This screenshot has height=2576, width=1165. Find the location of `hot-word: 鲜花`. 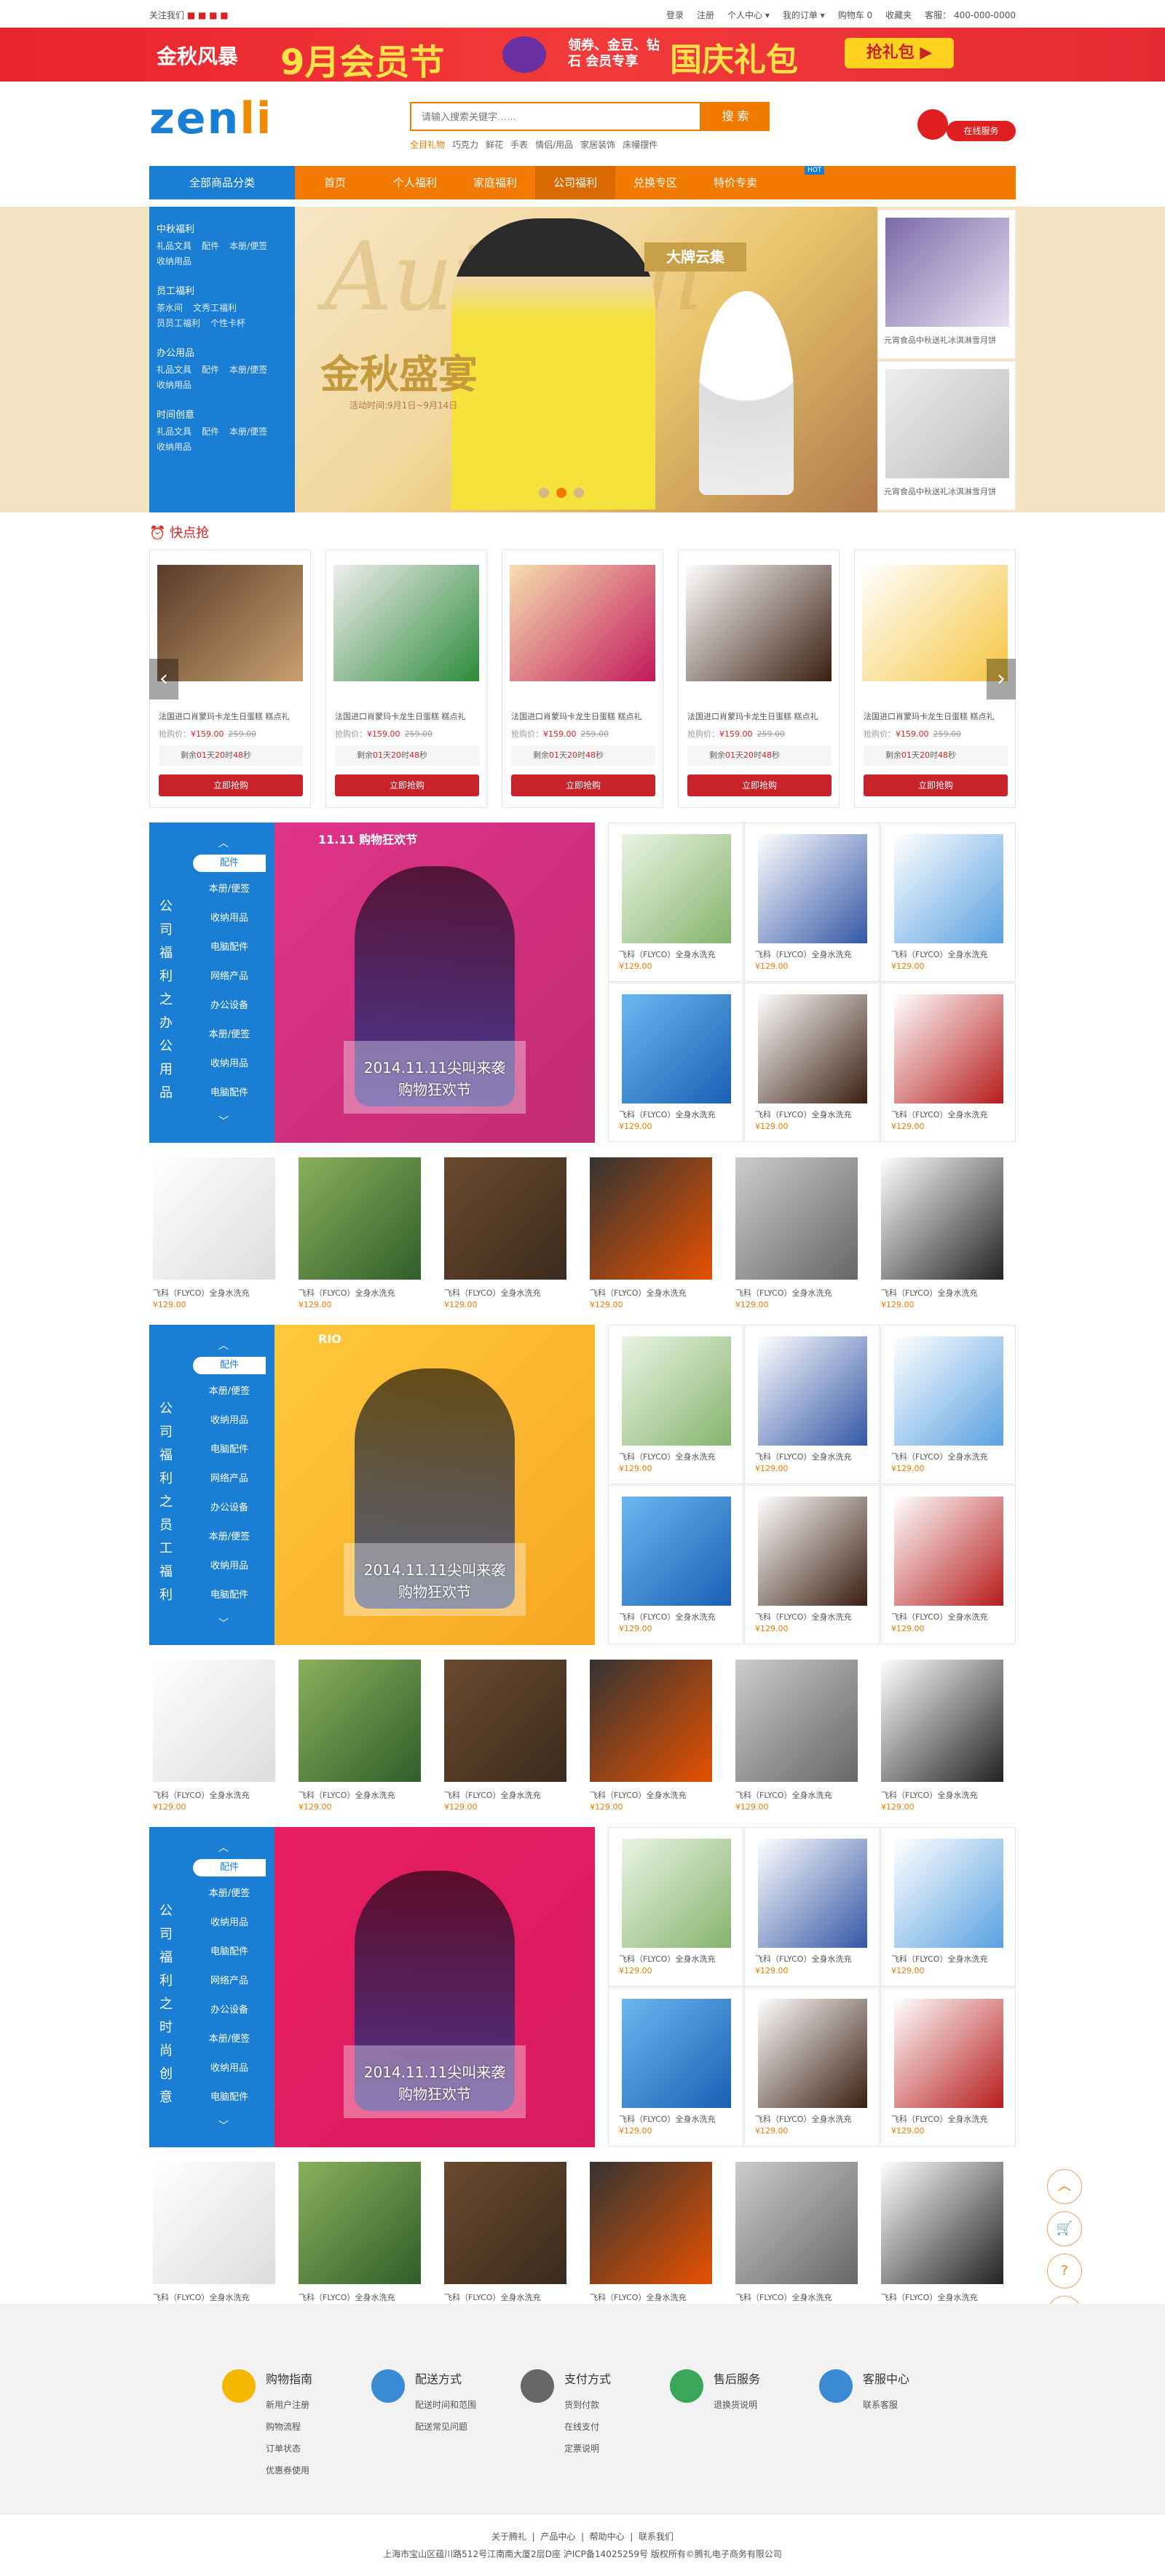

hot-word: 鲜花 is located at coordinates (494, 144).